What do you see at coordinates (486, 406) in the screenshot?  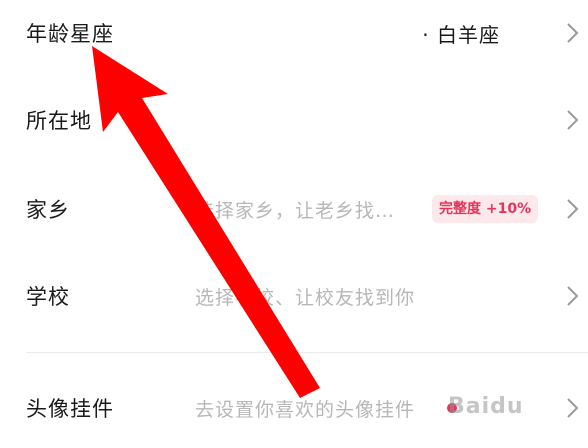 I see `watermark: Baidu` at bounding box center [486, 406].